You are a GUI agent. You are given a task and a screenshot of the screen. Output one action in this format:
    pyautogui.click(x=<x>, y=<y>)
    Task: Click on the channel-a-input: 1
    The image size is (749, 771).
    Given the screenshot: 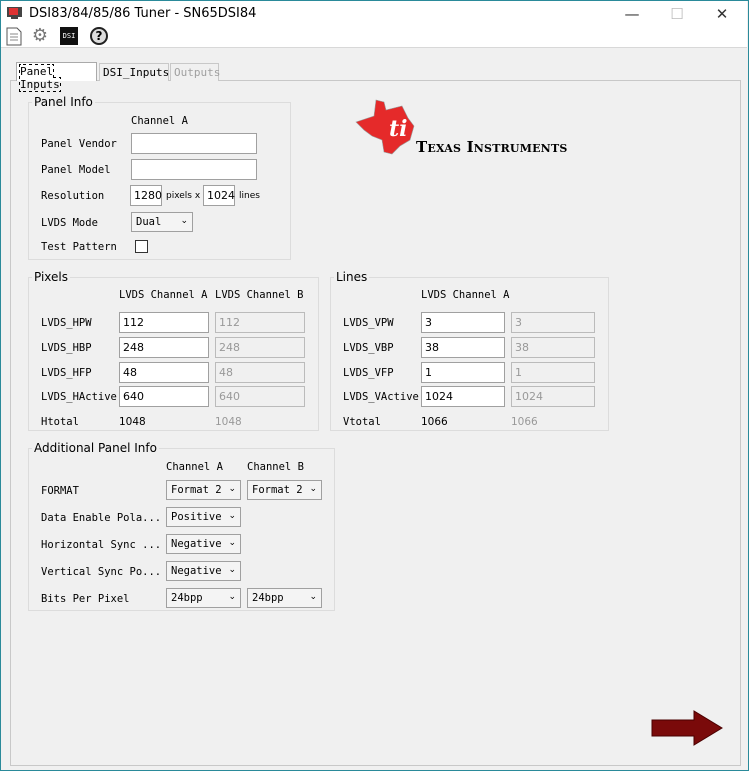 What is the action you would take?
    pyautogui.click(x=463, y=372)
    